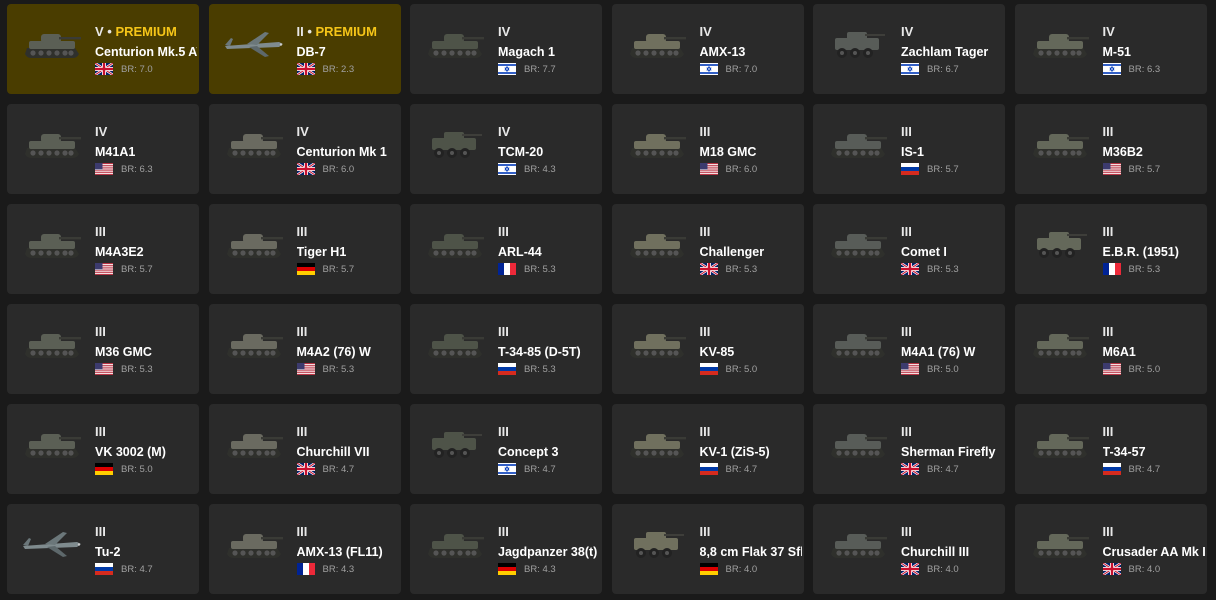 This screenshot has height=600, width=1216. Describe the element at coordinates (549, 69) in the screenshot. I see `vehicle-meta: BR: 7.7` at that location.